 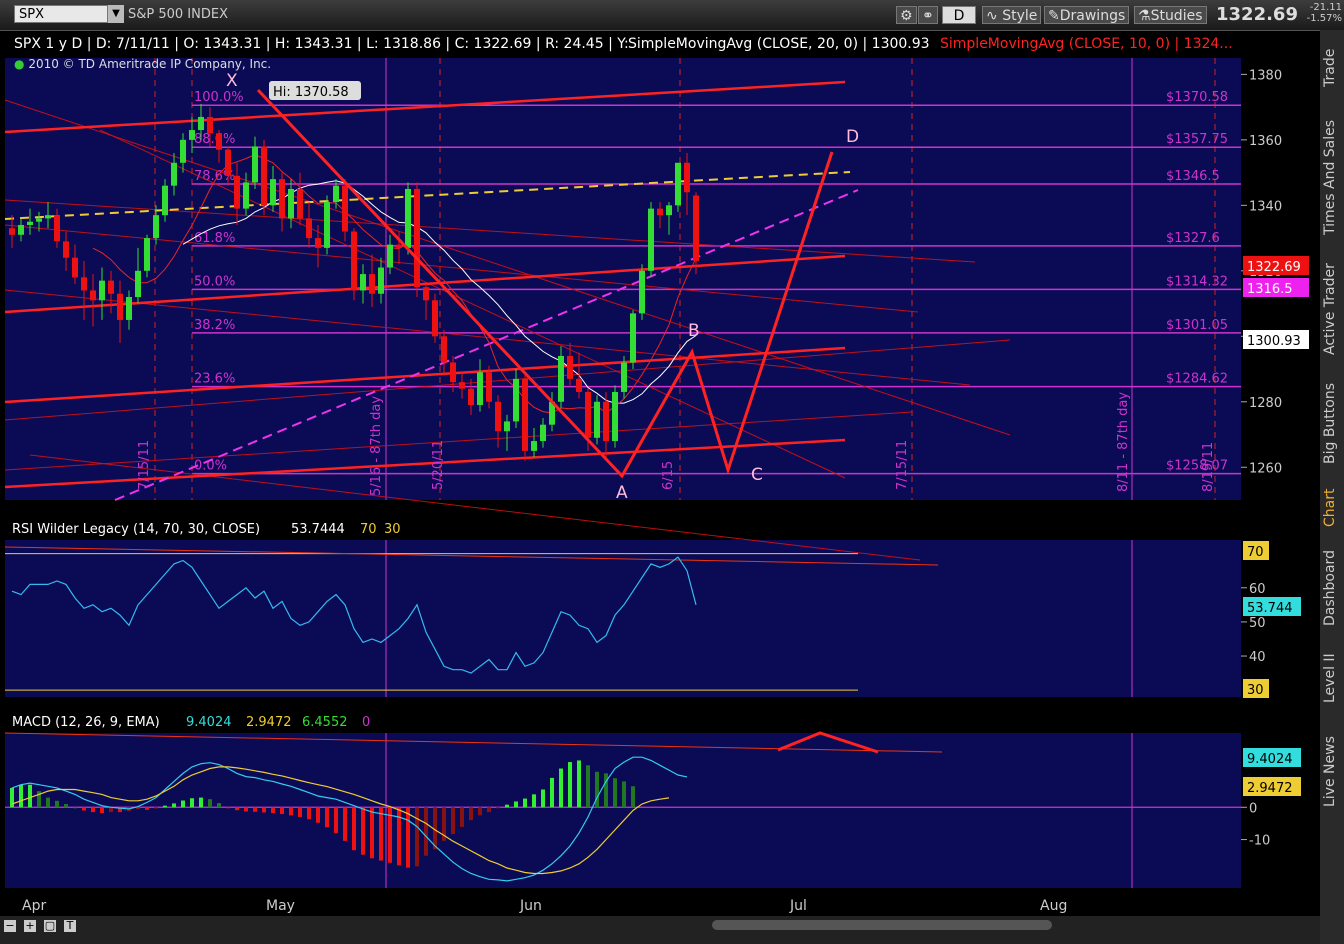 What do you see at coordinates (1197, 281) in the screenshot?
I see `fib-price-label: $1314.32` at bounding box center [1197, 281].